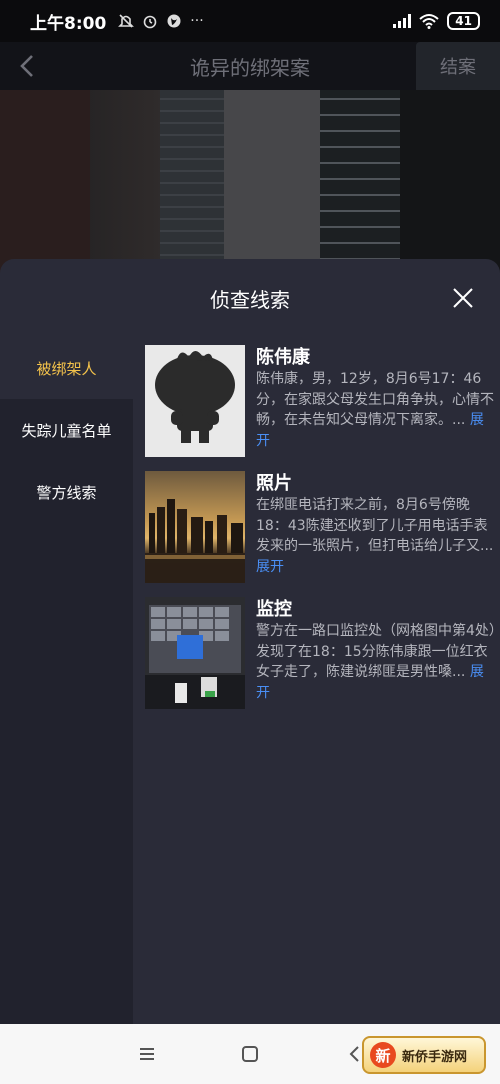 The width and height of the screenshot is (500, 1084). What do you see at coordinates (147, 1054) in the screenshot?
I see `menu-icon` at bounding box center [147, 1054].